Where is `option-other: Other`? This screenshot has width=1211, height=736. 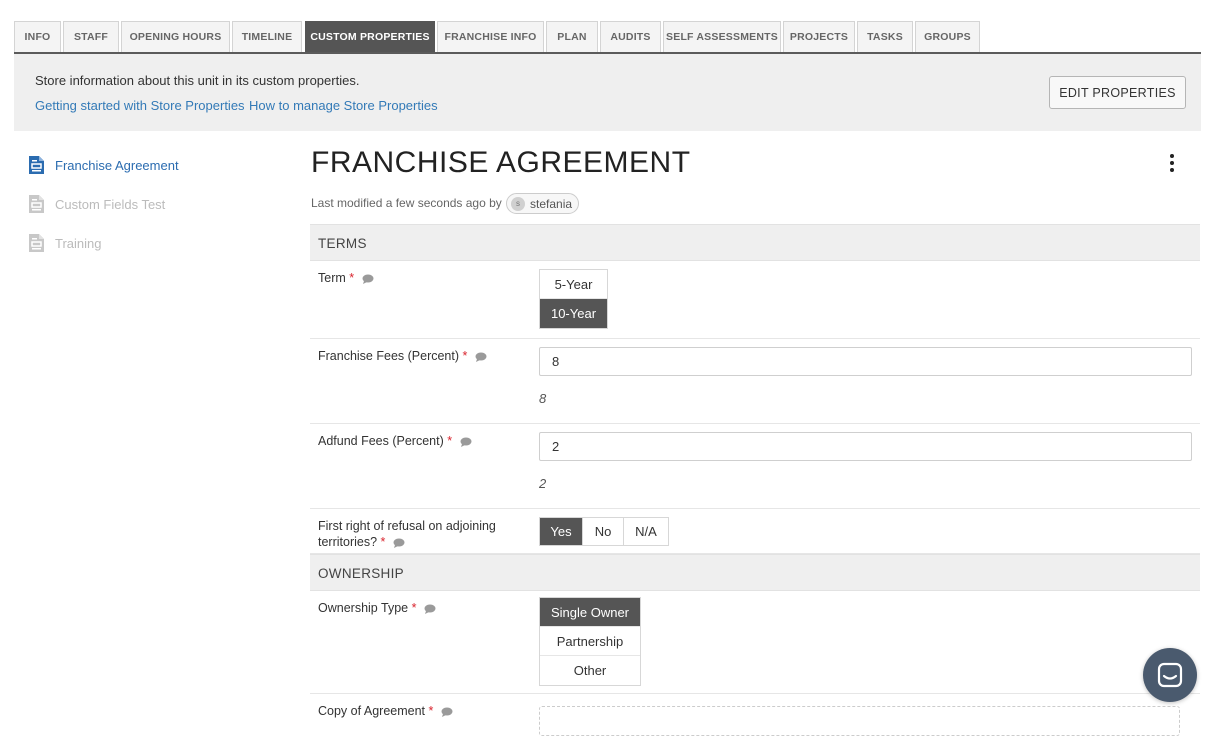
option-other: Other is located at coordinates (590, 670).